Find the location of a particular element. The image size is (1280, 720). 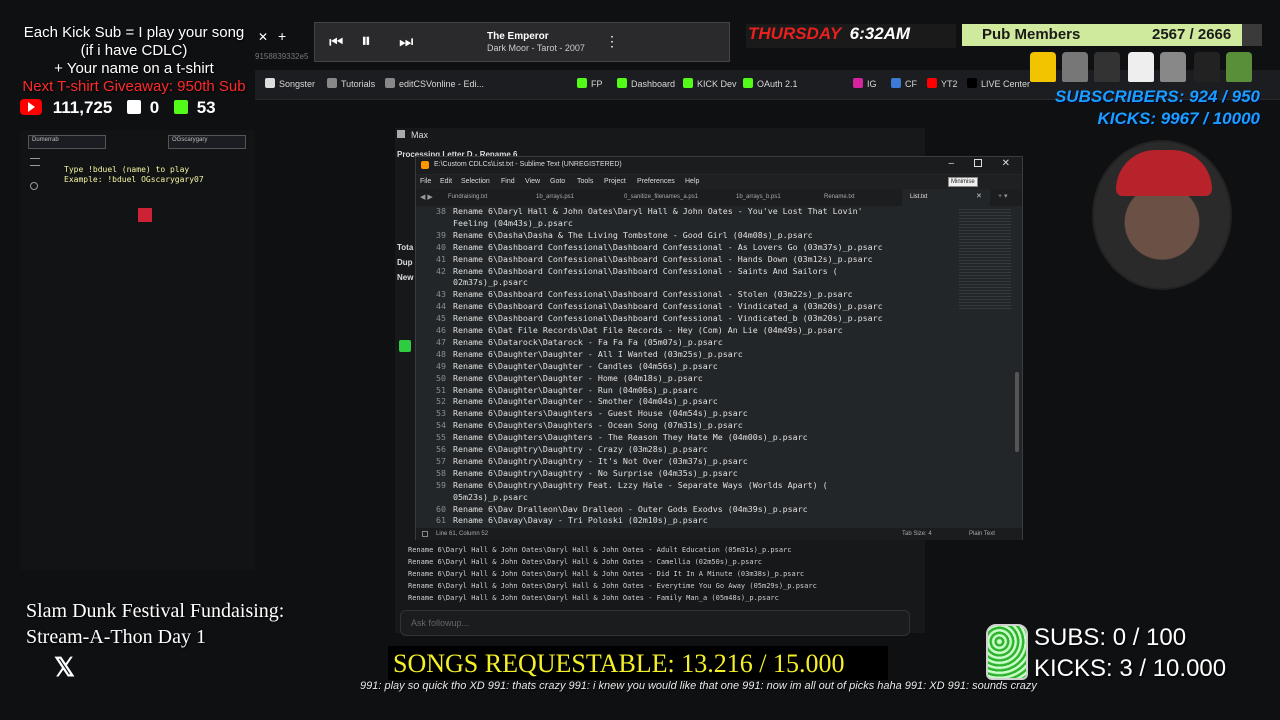

songs-requestable: SONGS REQUESTABLE: 13.216 / 15.000 is located at coordinates (638, 663).